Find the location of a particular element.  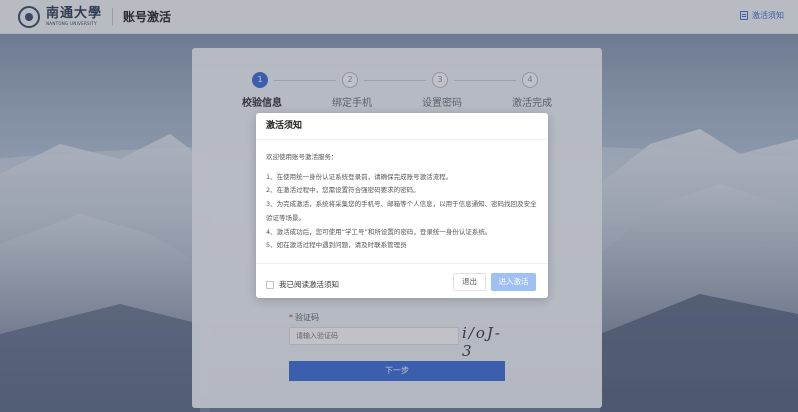

dialog-intro: 欢迎使用账号激活服务： is located at coordinates (302, 157).